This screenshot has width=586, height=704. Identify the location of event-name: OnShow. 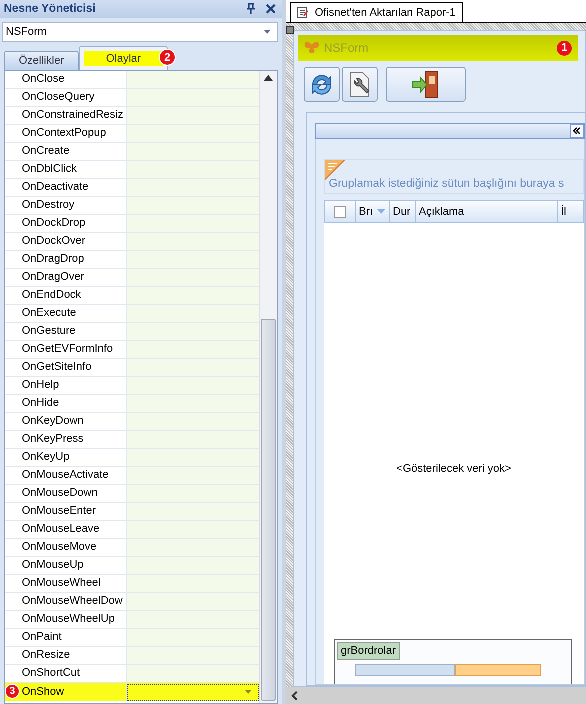
(43, 692).